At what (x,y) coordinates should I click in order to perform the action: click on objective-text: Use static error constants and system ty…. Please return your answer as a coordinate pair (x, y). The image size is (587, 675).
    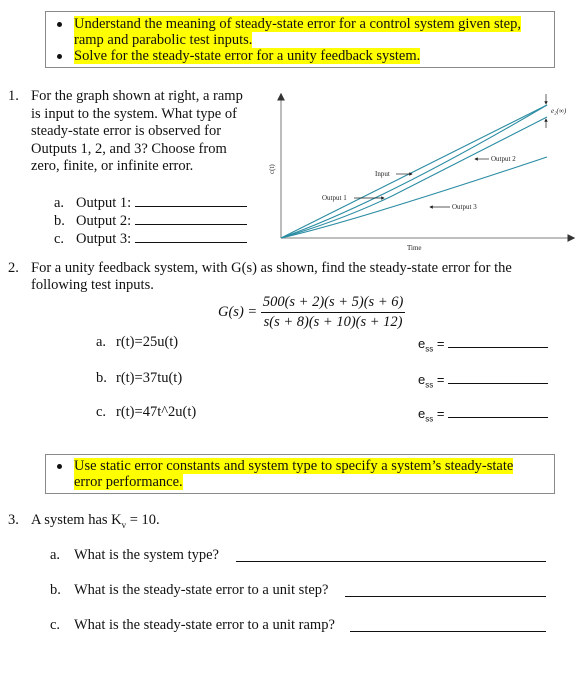
    Looking at the image, I should click on (294, 466).